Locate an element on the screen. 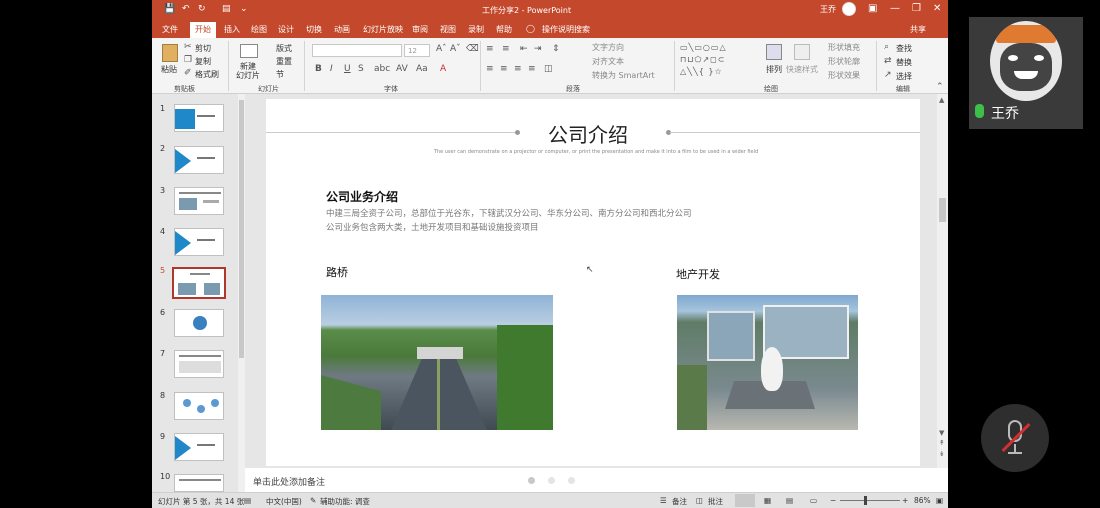 This screenshot has height=508, width=1100. fit-slide-icon: ▣ is located at coordinates (939, 500).